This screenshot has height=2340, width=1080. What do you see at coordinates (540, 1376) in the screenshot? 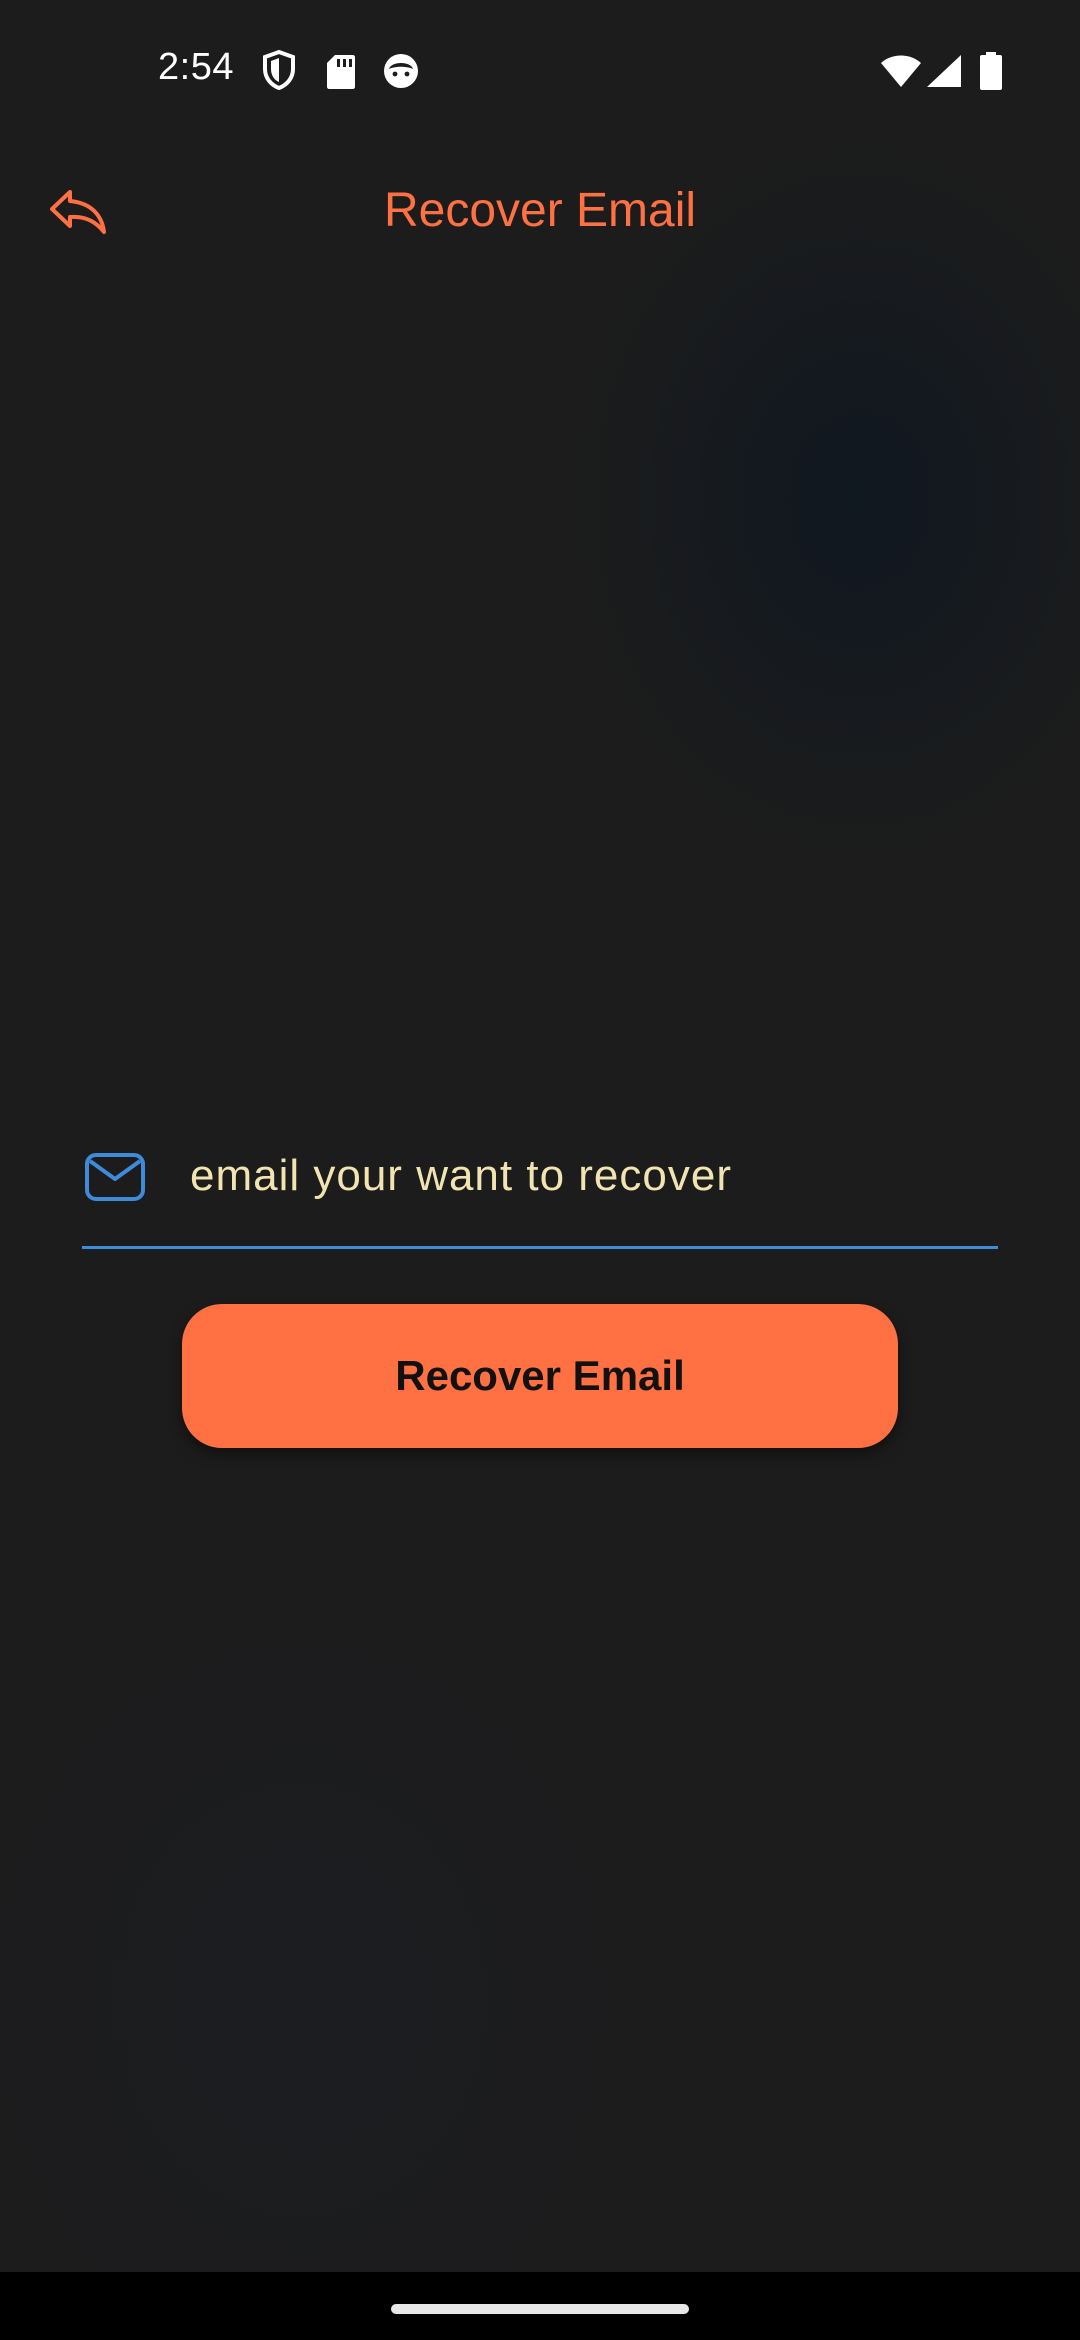
I see `recover-email-button: Recover Email` at bounding box center [540, 1376].